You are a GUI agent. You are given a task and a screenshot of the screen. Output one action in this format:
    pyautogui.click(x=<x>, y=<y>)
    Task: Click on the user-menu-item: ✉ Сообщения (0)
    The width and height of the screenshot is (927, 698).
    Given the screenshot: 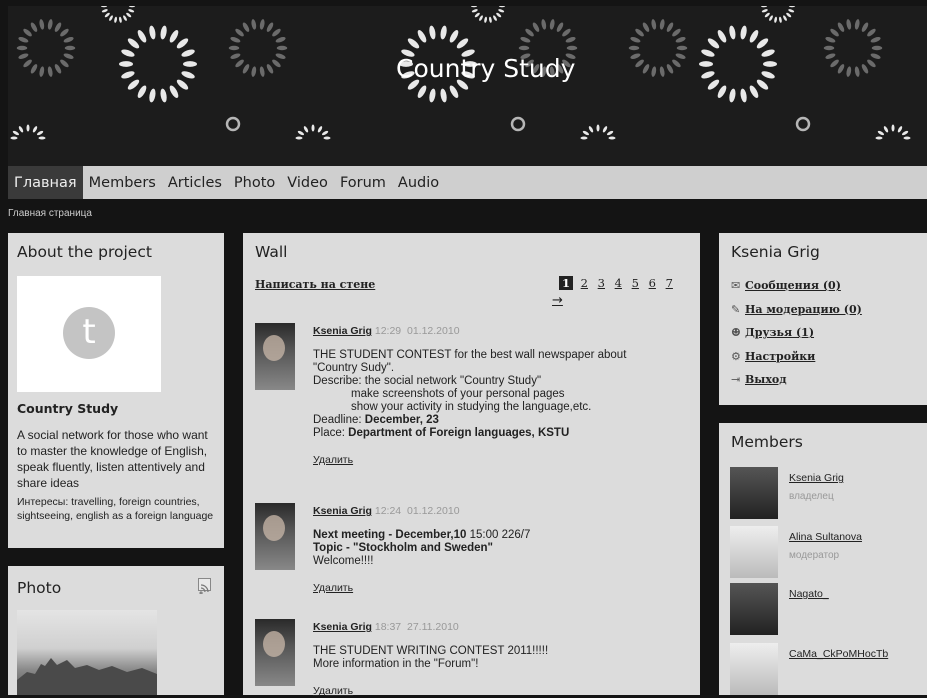 What is the action you would take?
    pyautogui.click(x=796, y=291)
    